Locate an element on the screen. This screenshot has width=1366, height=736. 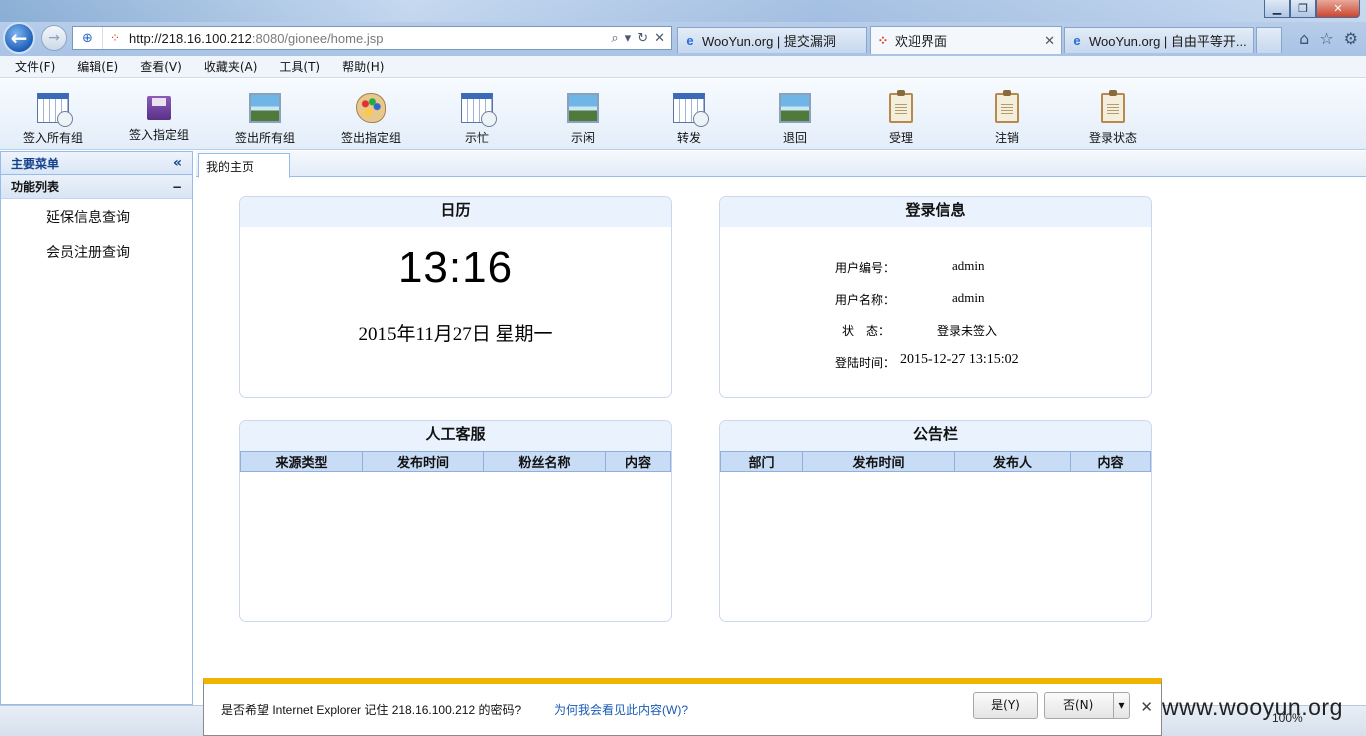
customer-service-title: 人工客服 is located at coordinates (455, 436).